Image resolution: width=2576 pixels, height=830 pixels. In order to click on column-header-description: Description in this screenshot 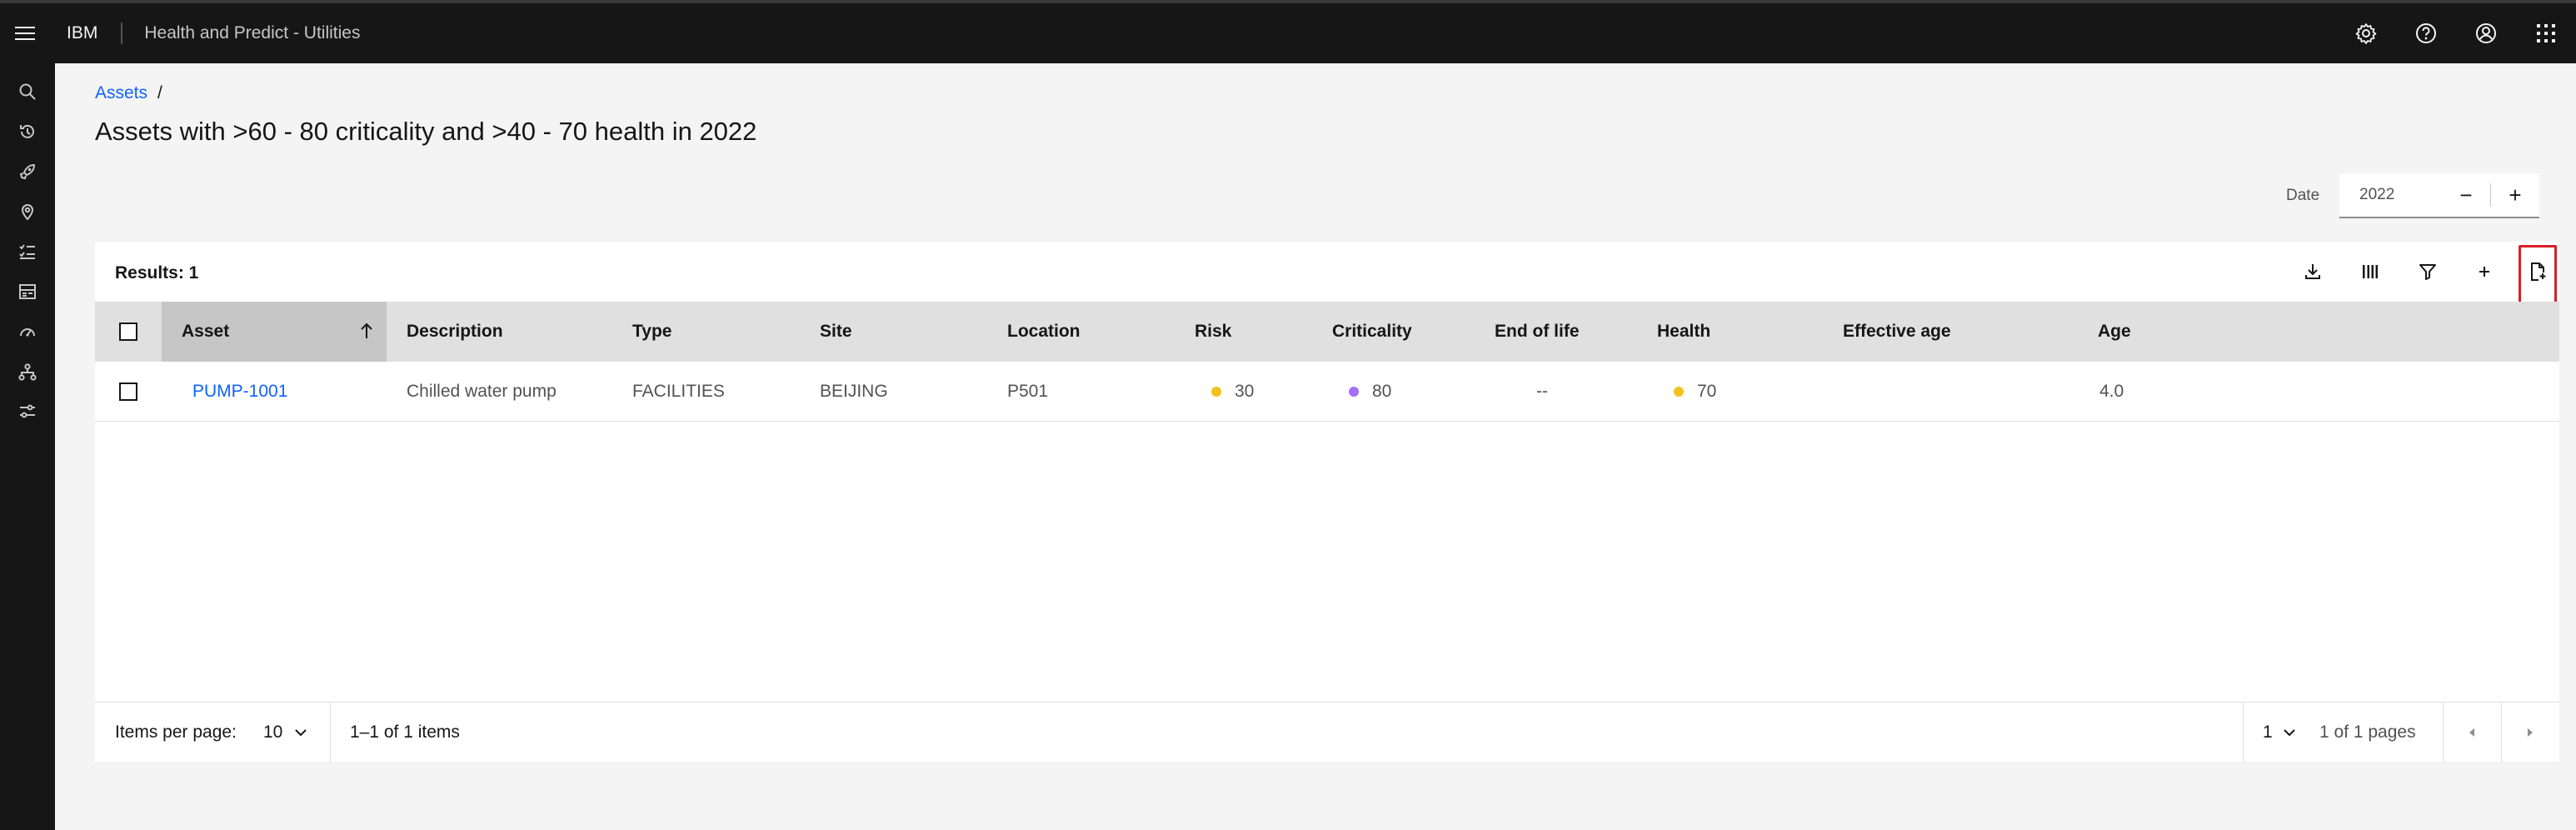, I will do `click(455, 332)`.